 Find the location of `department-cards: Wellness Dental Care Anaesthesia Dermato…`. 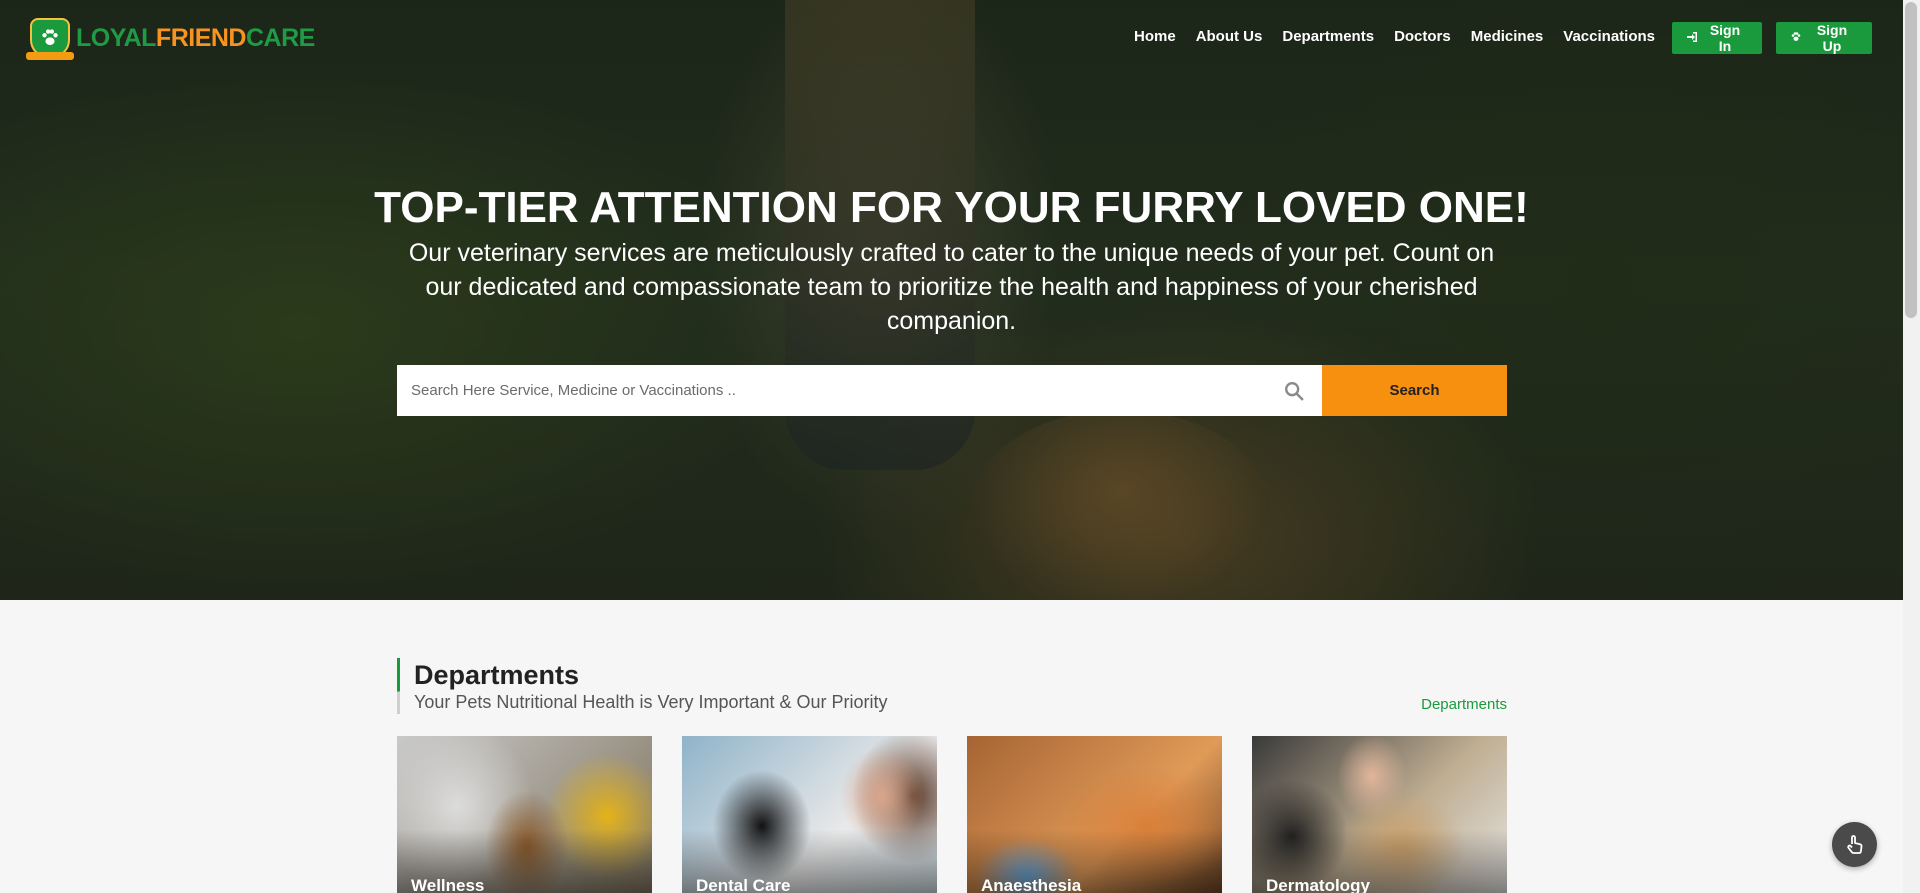

department-cards: Wellness Dental Care Anaesthesia Dermato… is located at coordinates (952, 814).